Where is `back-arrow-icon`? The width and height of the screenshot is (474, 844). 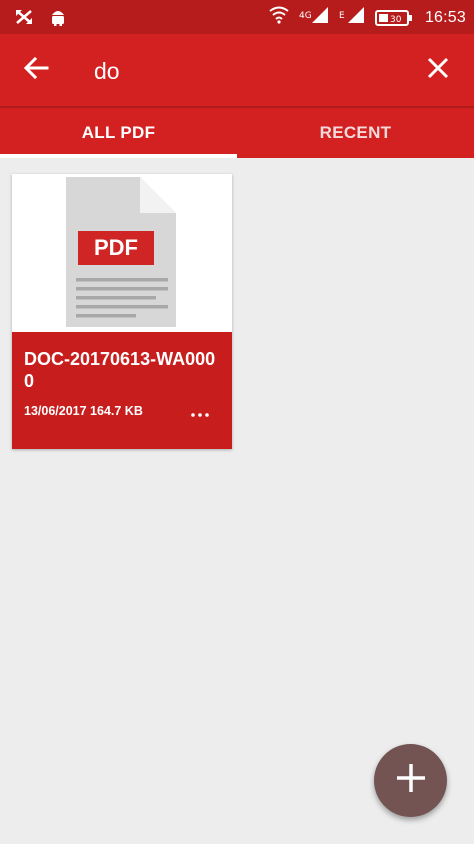 back-arrow-icon is located at coordinates (36, 70).